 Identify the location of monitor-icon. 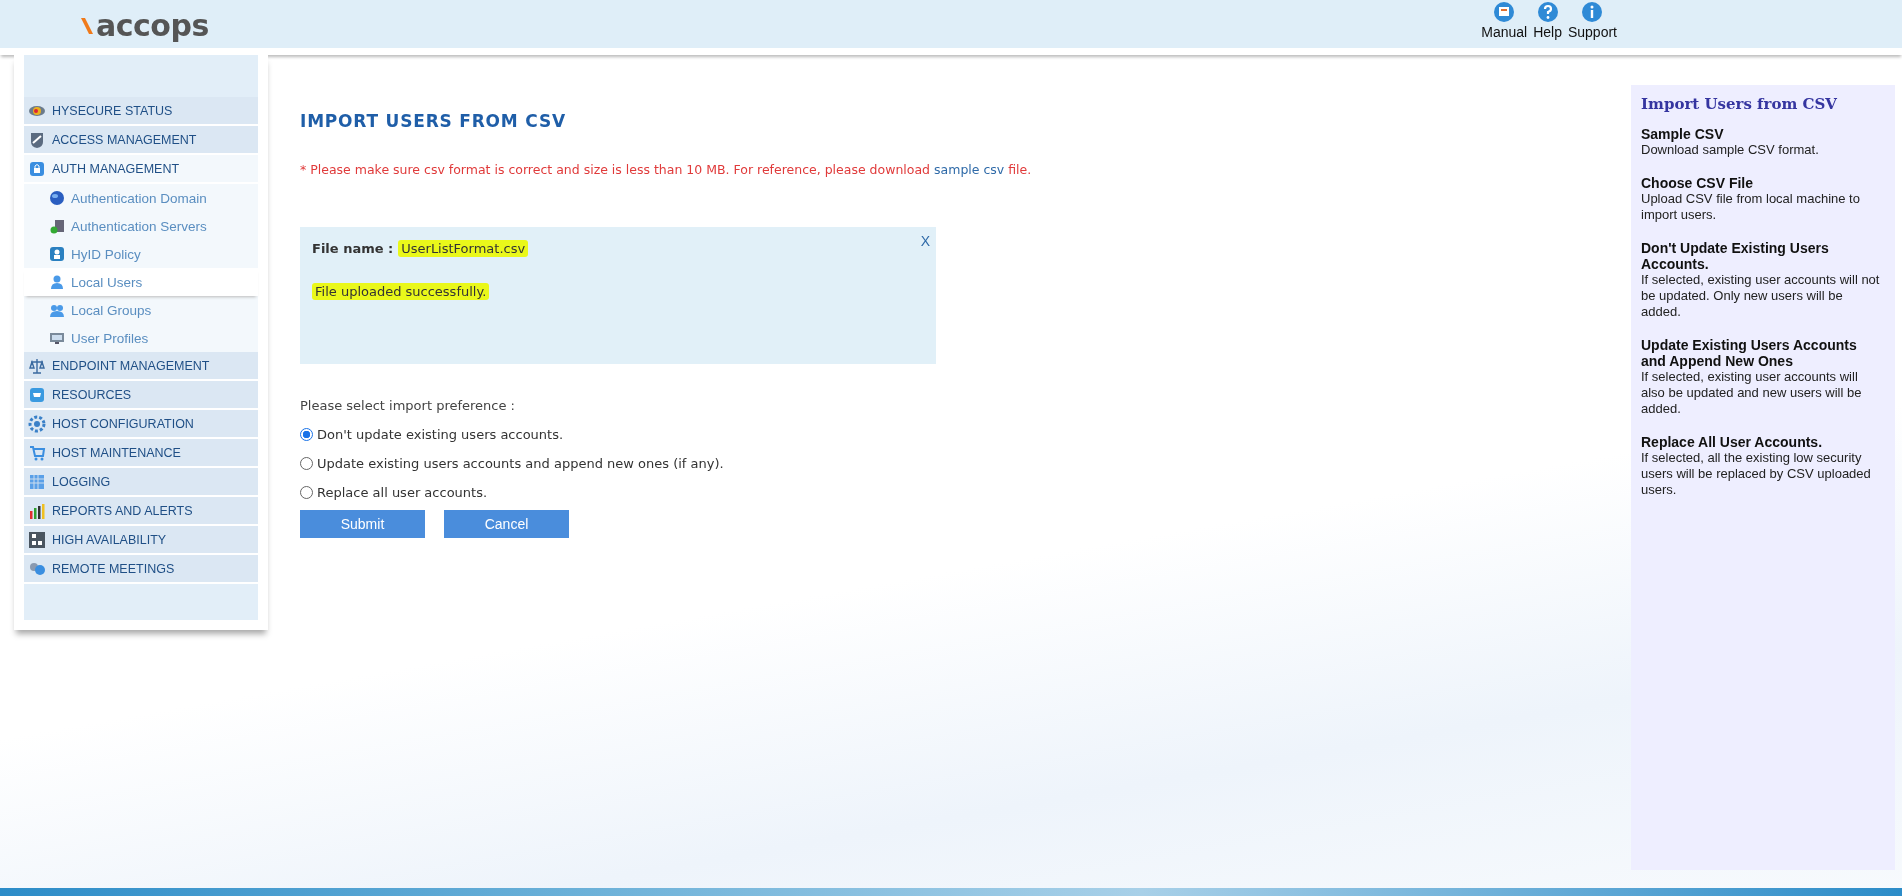
(57, 338).